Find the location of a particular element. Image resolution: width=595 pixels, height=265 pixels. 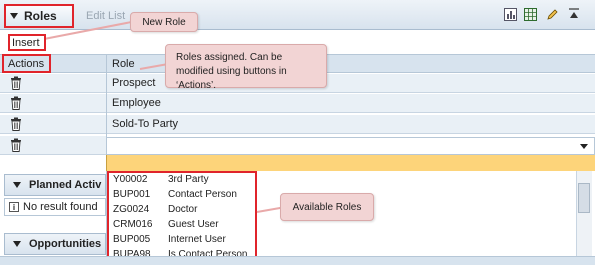

list-scrollbar-thumb is located at coordinates (584, 198).